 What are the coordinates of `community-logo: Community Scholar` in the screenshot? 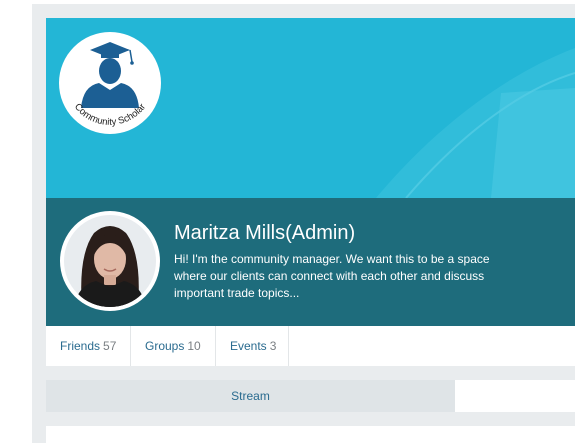 It's located at (110, 83).